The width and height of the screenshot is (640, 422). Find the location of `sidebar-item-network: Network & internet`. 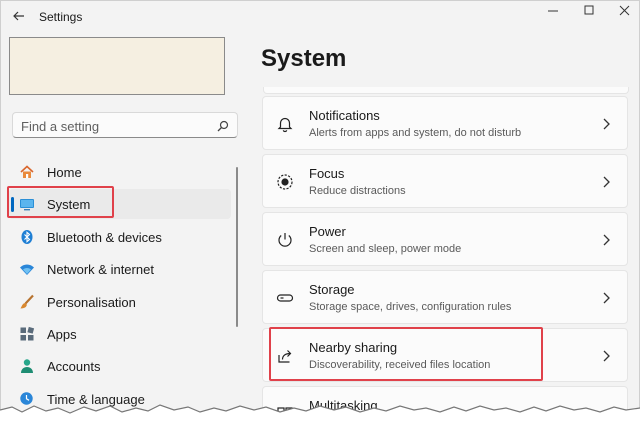

sidebar-item-network: Network & internet is located at coordinates (120, 269).